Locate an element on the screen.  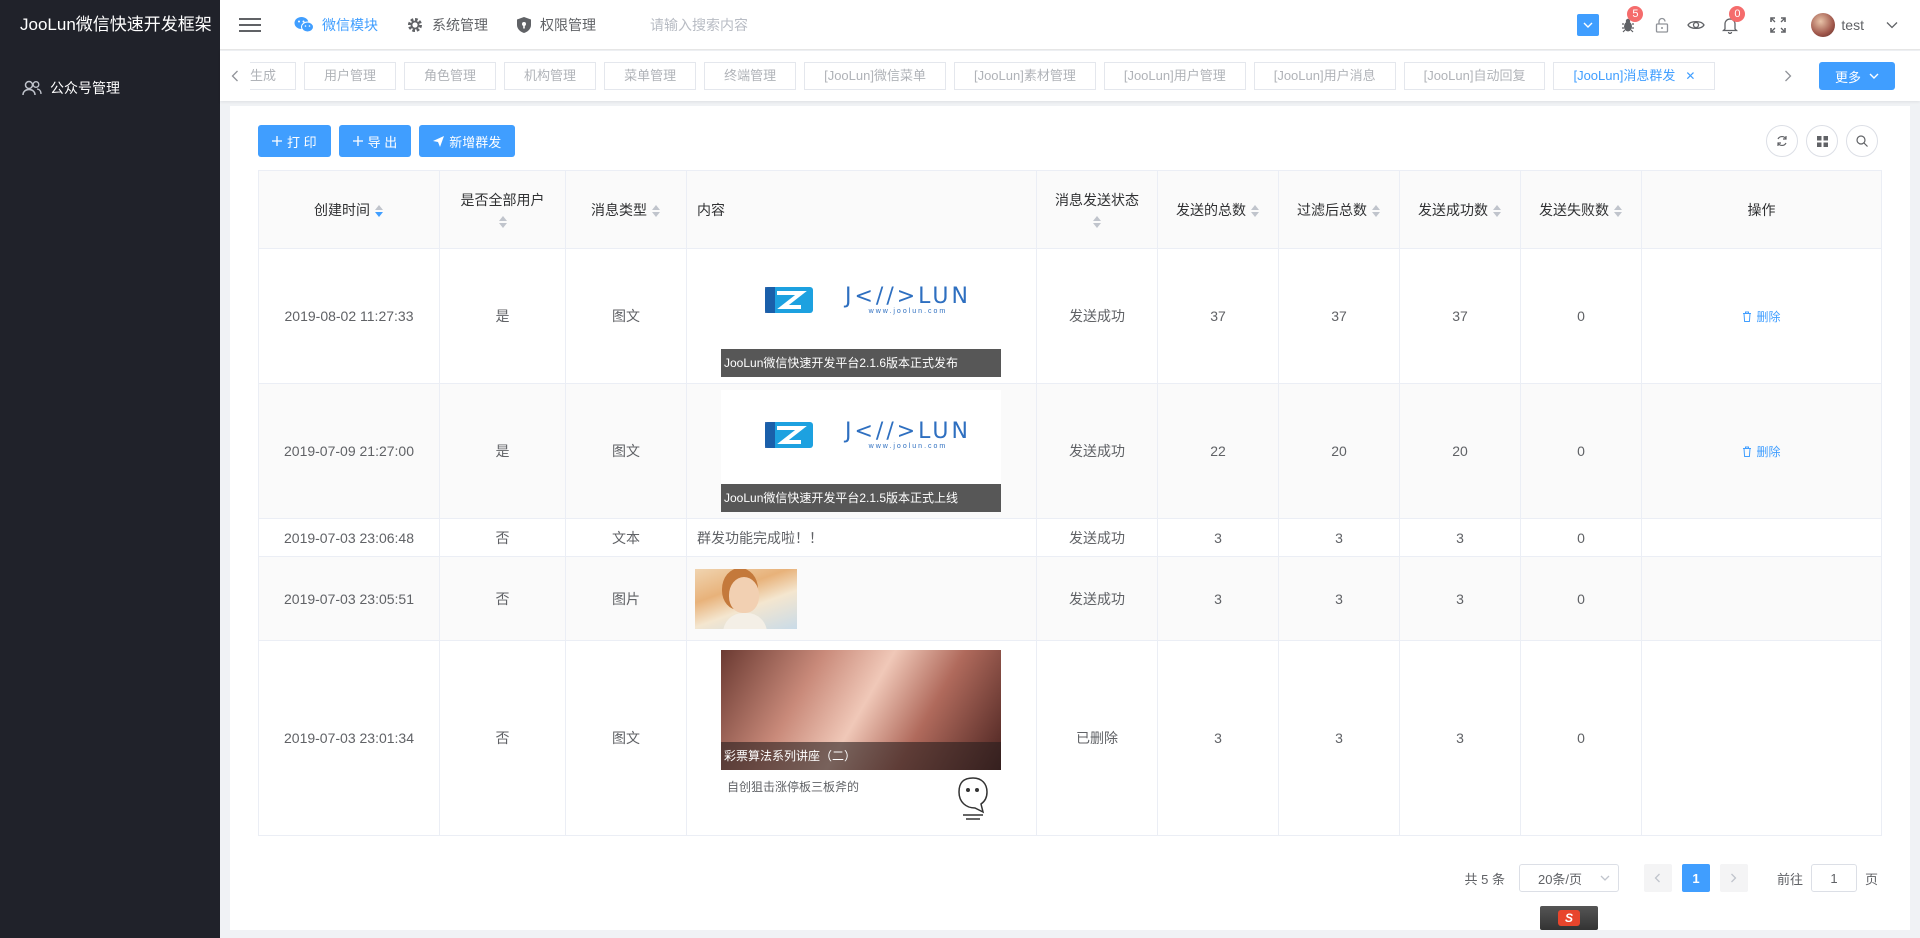
lock-screen-button is located at coordinates (1662, 25).